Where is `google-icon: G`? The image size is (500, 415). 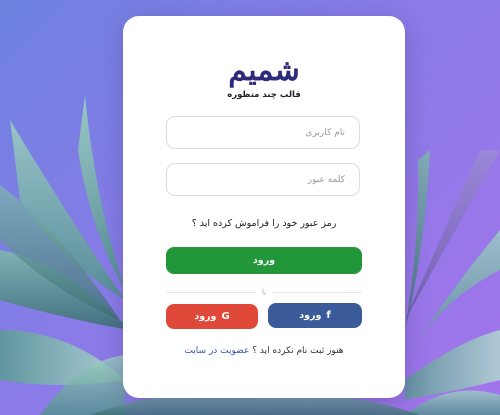
google-icon: G is located at coordinates (225, 316).